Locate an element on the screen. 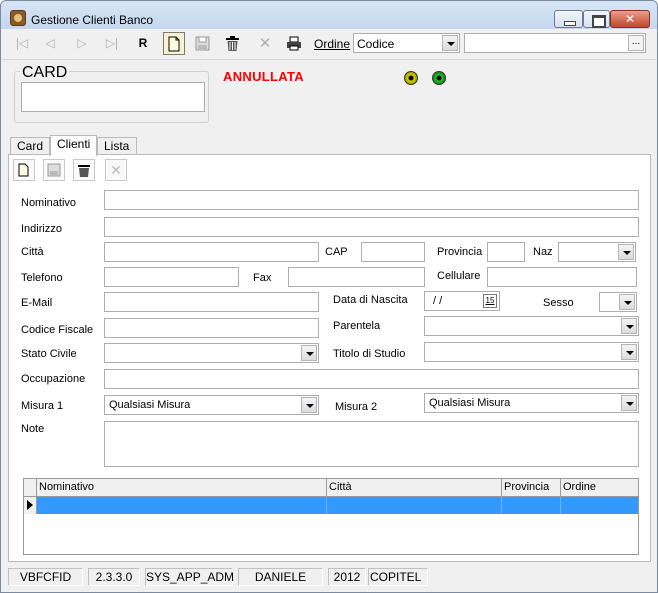  save-client-icon is located at coordinates (54, 170).